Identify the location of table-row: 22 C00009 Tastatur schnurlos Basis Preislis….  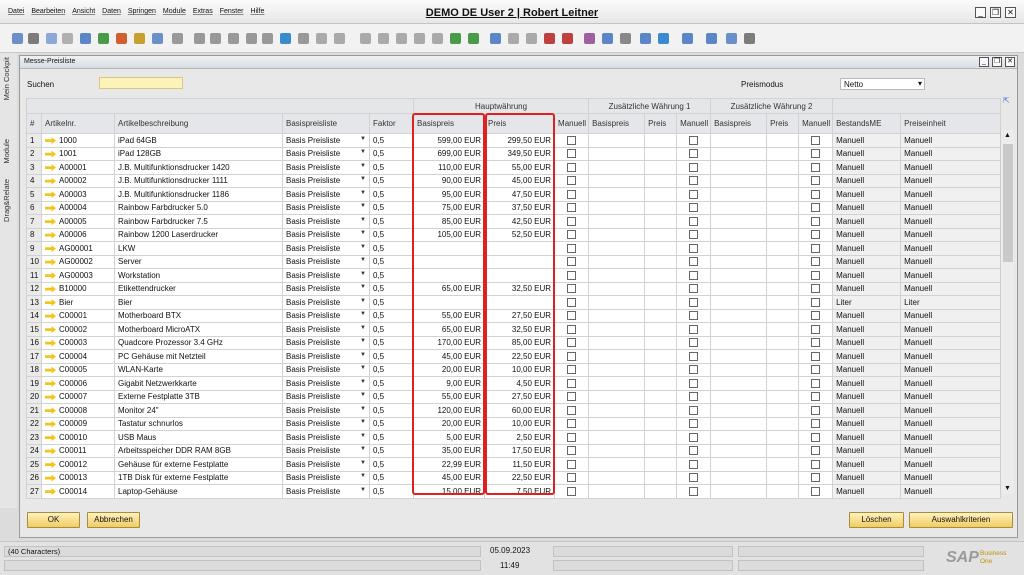
(514, 423).